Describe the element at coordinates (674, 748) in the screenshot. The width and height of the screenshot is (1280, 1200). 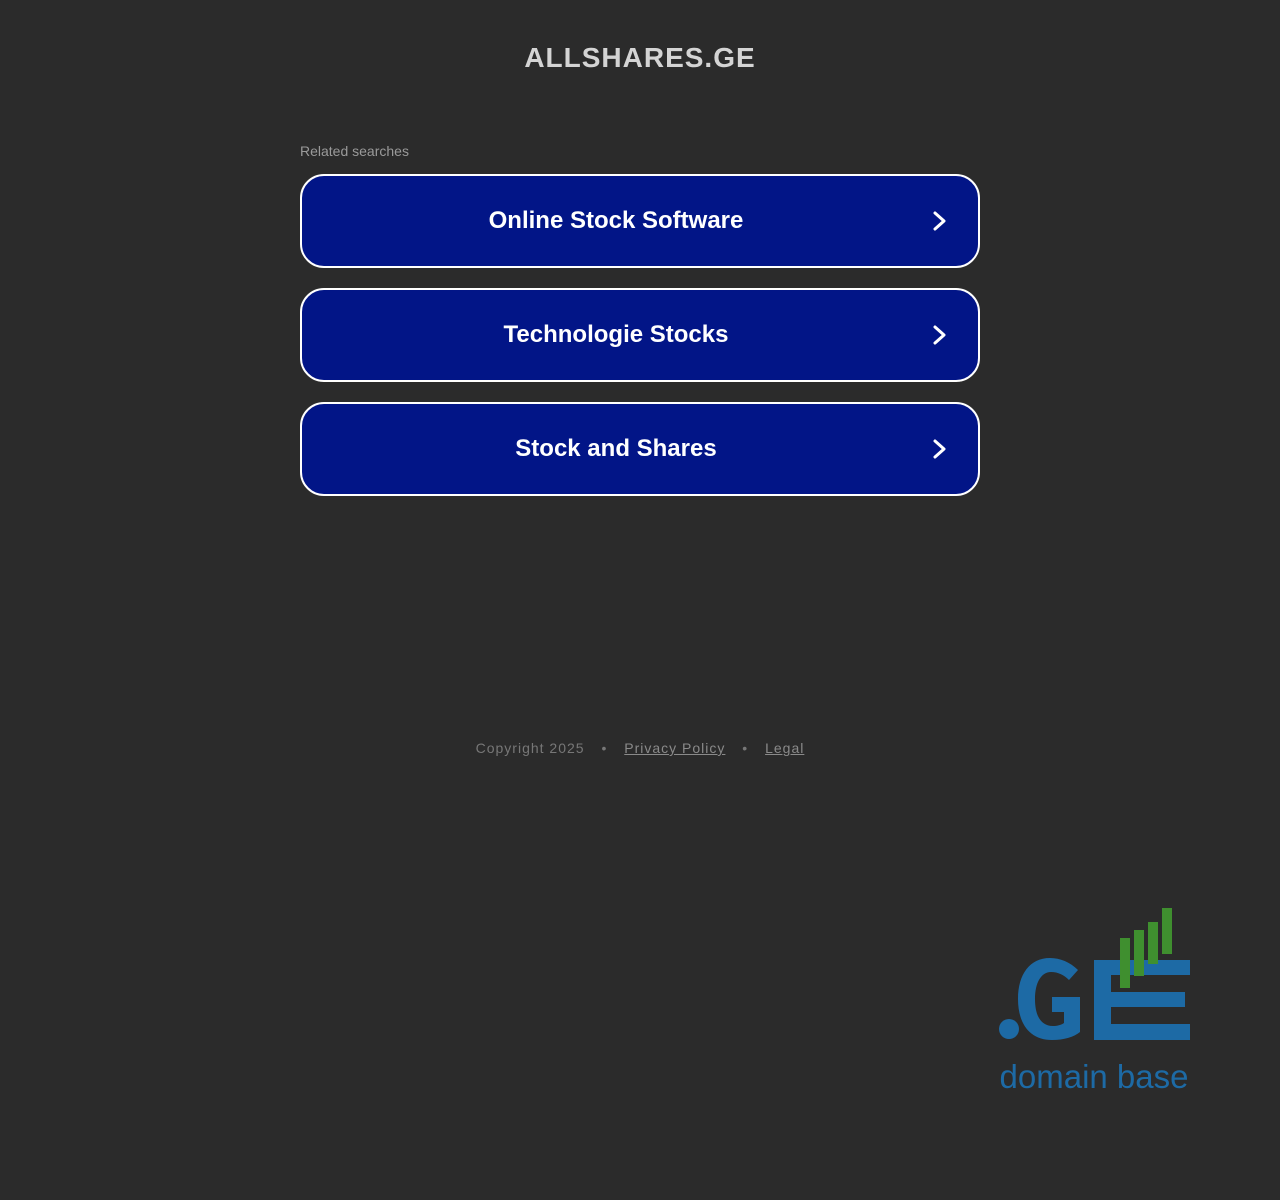
I see `privacy-policy-link: Privacy Policy` at that location.